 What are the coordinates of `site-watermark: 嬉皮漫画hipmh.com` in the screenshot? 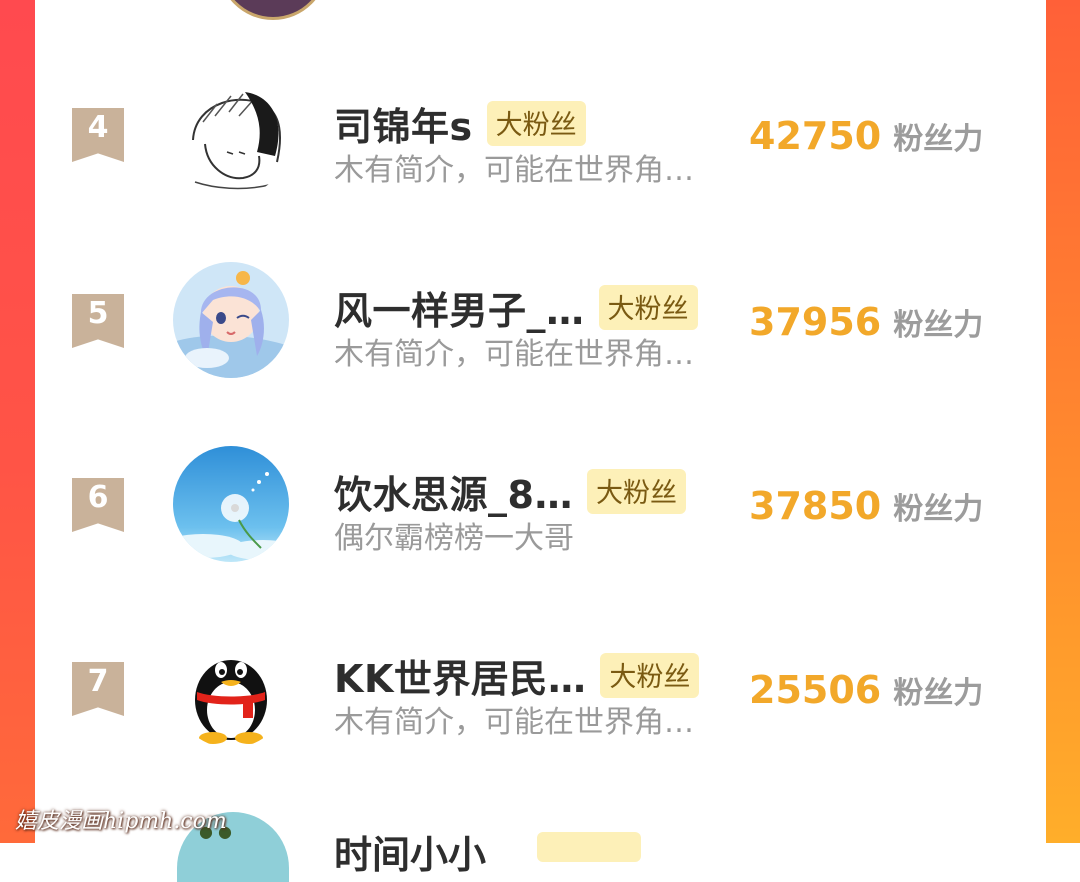 It's located at (121, 821).